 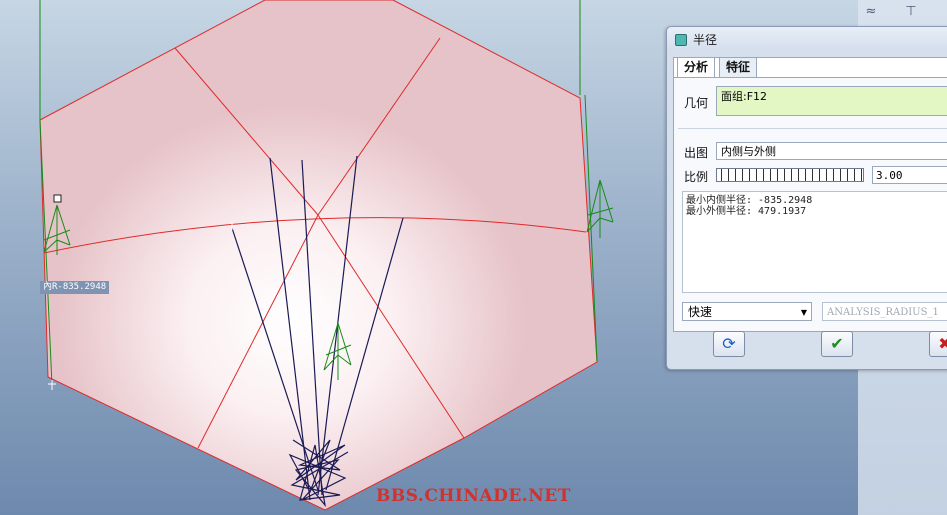 What do you see at coordinates (884, 311) in the screenshot?
I see `analysis-name-field: ANALYSIS_RADIUS_1` at bounding box center [884, 311].